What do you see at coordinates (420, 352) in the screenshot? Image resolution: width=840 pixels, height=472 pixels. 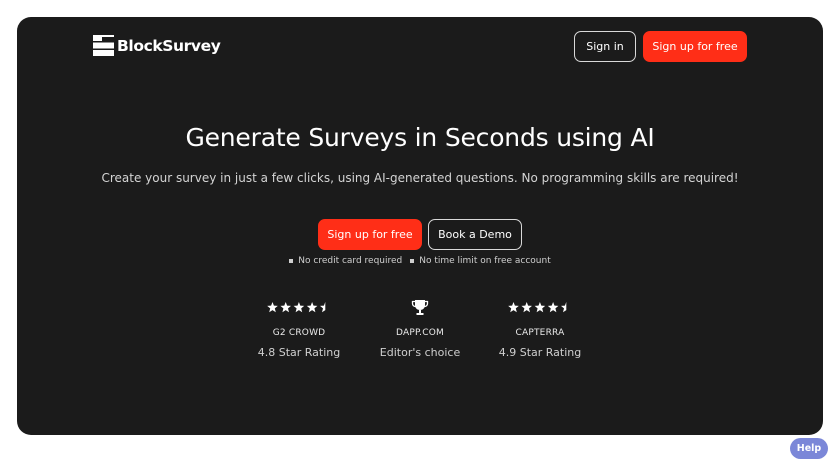 I see `rating-label: Editor's choice` at bounding box center [420, 352].